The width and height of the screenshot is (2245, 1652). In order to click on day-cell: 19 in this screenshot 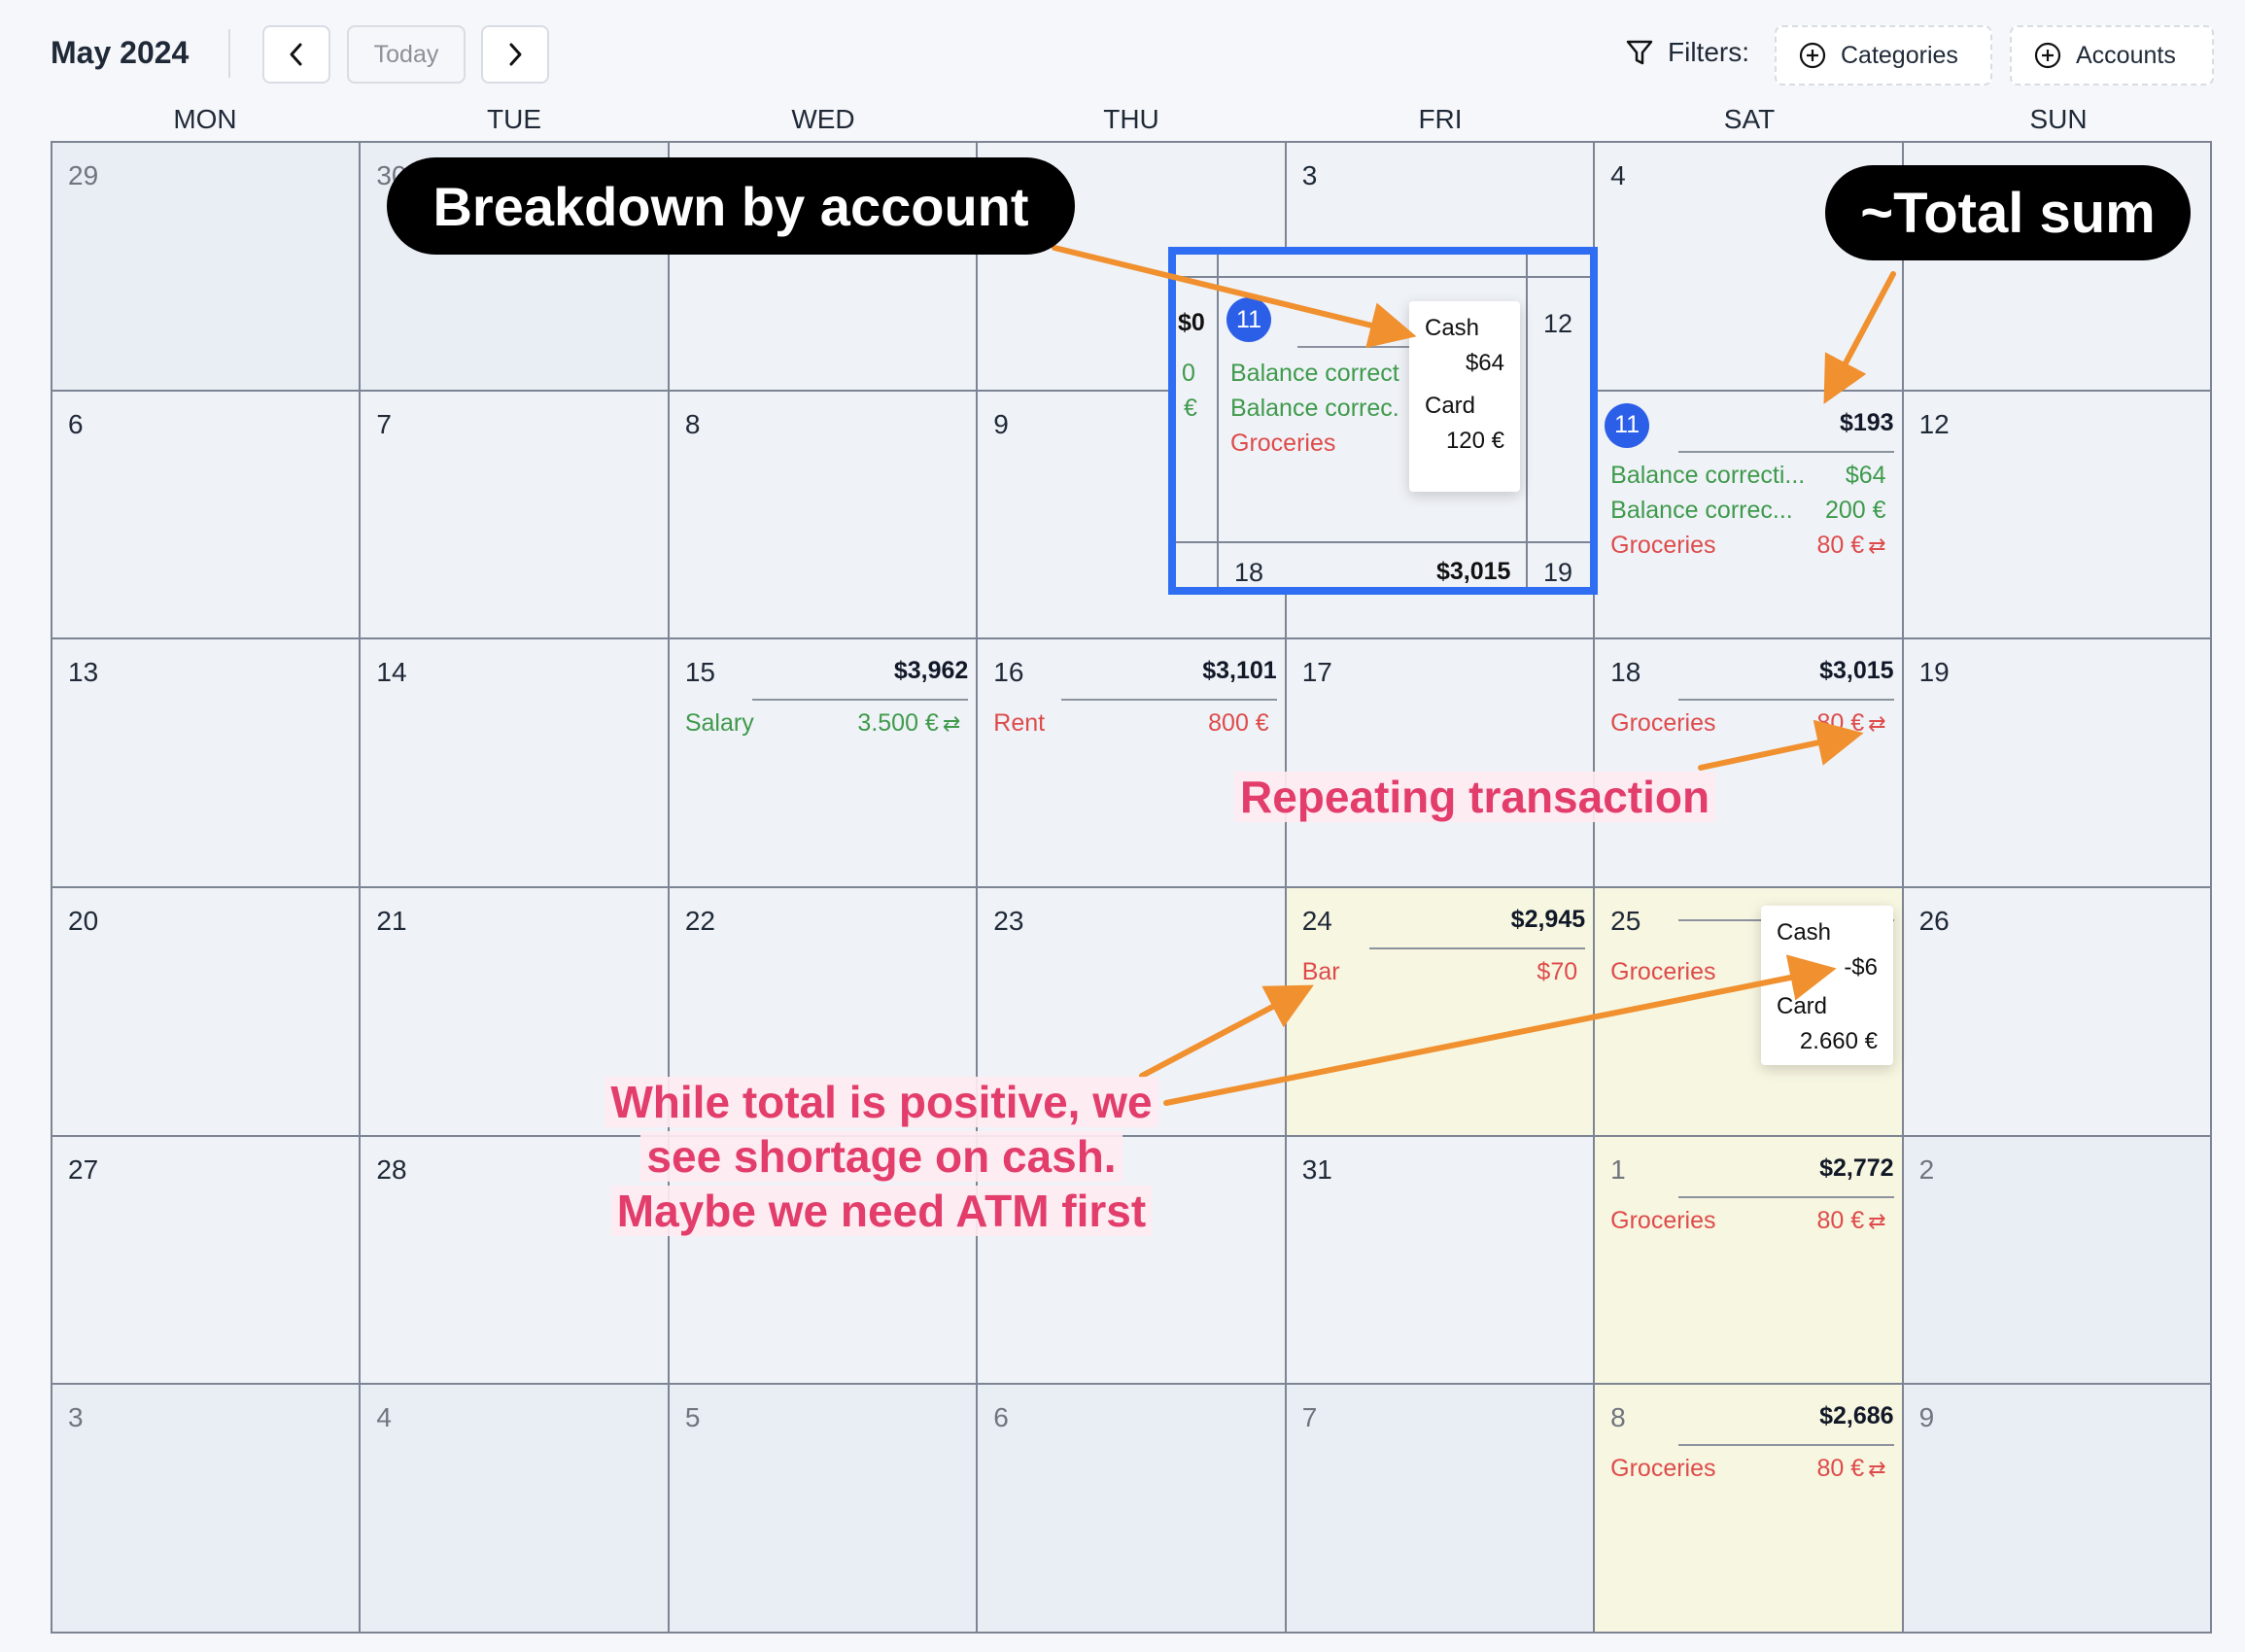, I will do `click(2057, 763)`.